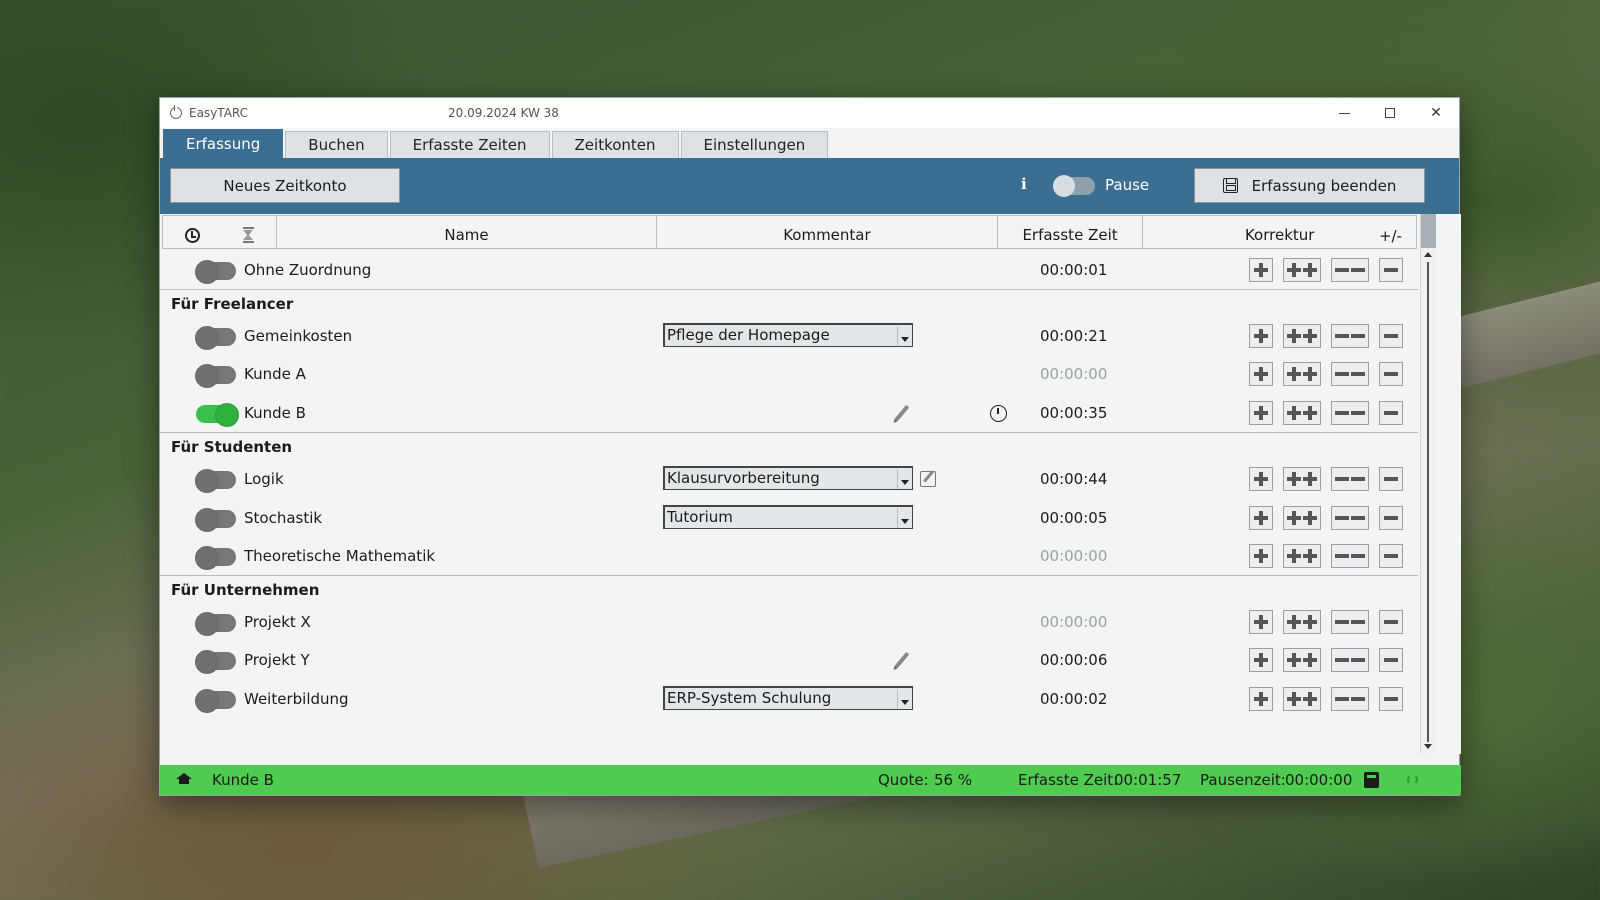 Image resolution: width=1600 pixels, height=900 pixels. Describe the element at coordinates (998, 413) in the screenshot. I see `timer-icon` at that location.